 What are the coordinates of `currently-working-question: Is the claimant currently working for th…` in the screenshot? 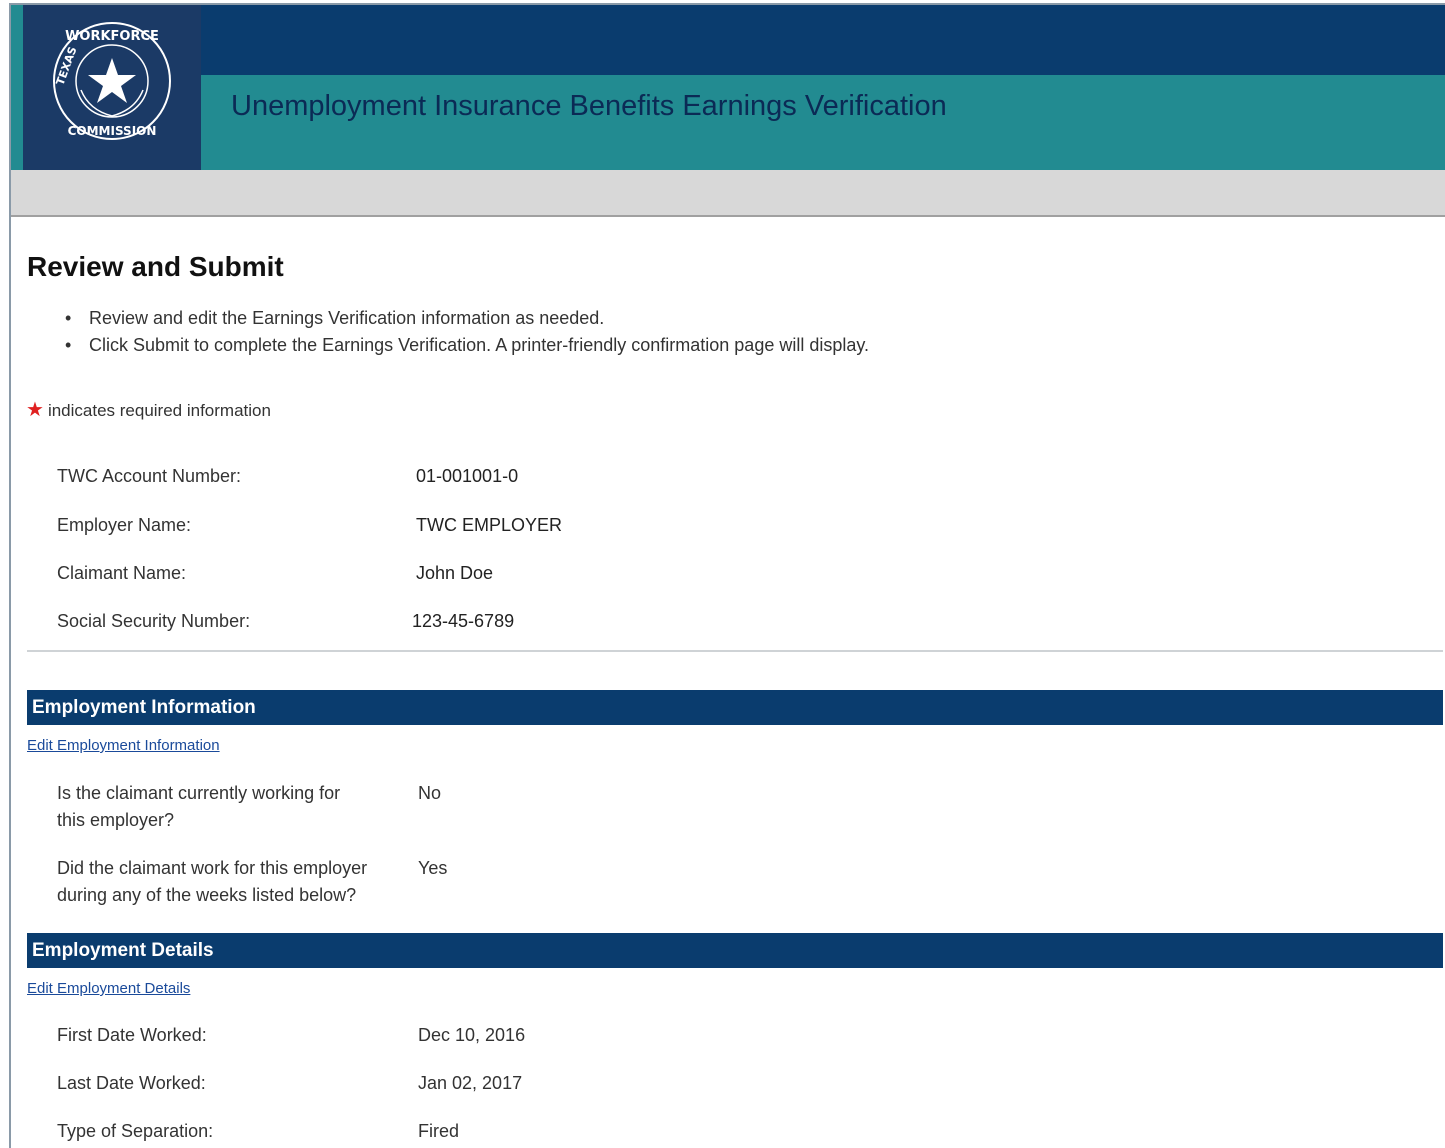 It's located at (232, 807).